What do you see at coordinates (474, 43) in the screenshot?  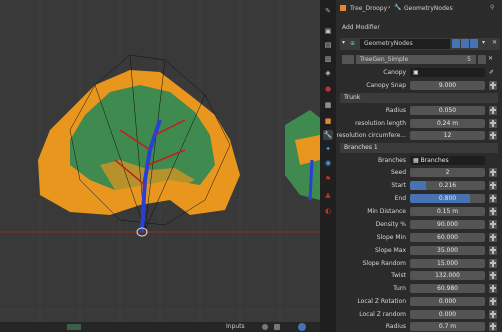 I see `render-toggle` at bounding box center [474, 43].